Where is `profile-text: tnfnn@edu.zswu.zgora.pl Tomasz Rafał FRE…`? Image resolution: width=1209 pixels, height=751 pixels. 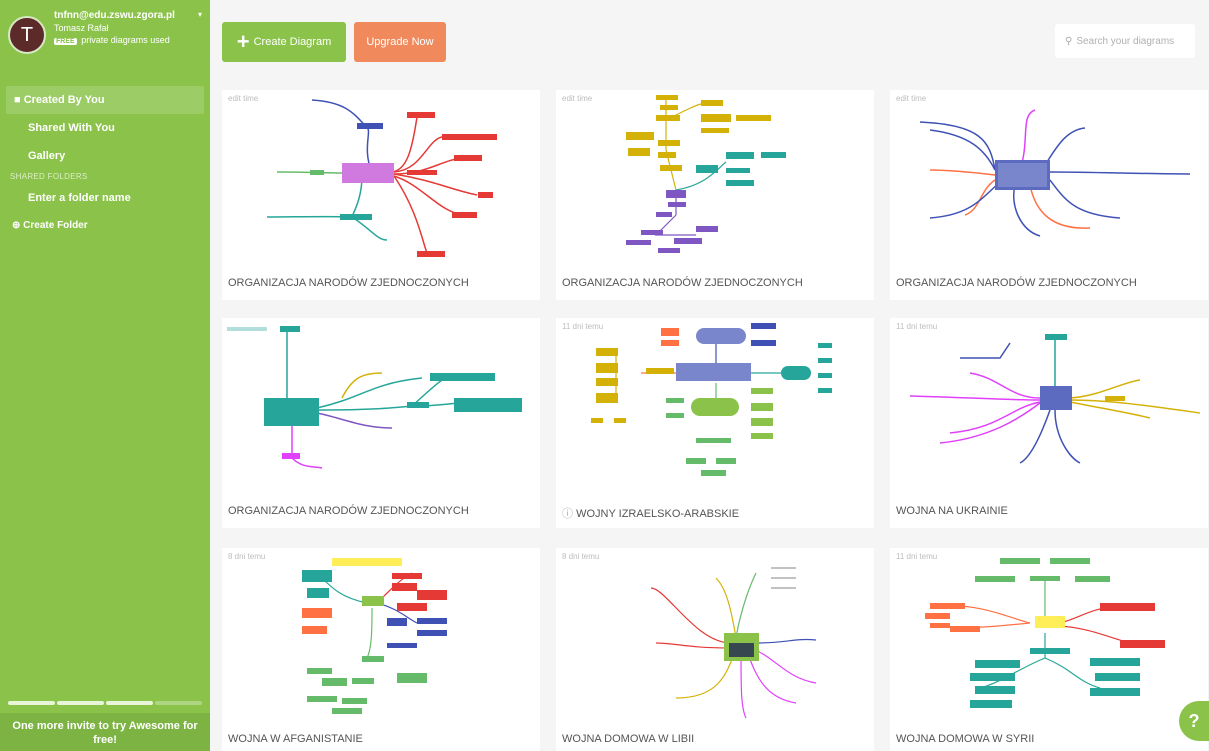
profile-text: tnfnn@edu.zswu.zgora.pl Tomasz Rafał FRE… is located at coordinates (124, 29).